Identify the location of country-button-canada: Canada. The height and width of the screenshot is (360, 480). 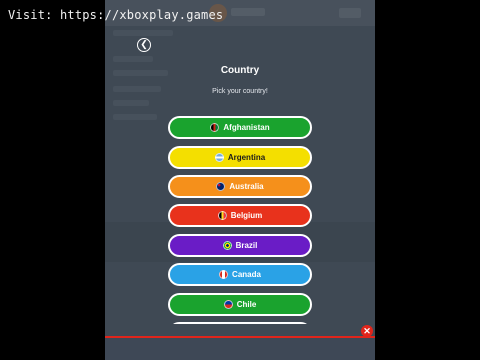
(240, 274).